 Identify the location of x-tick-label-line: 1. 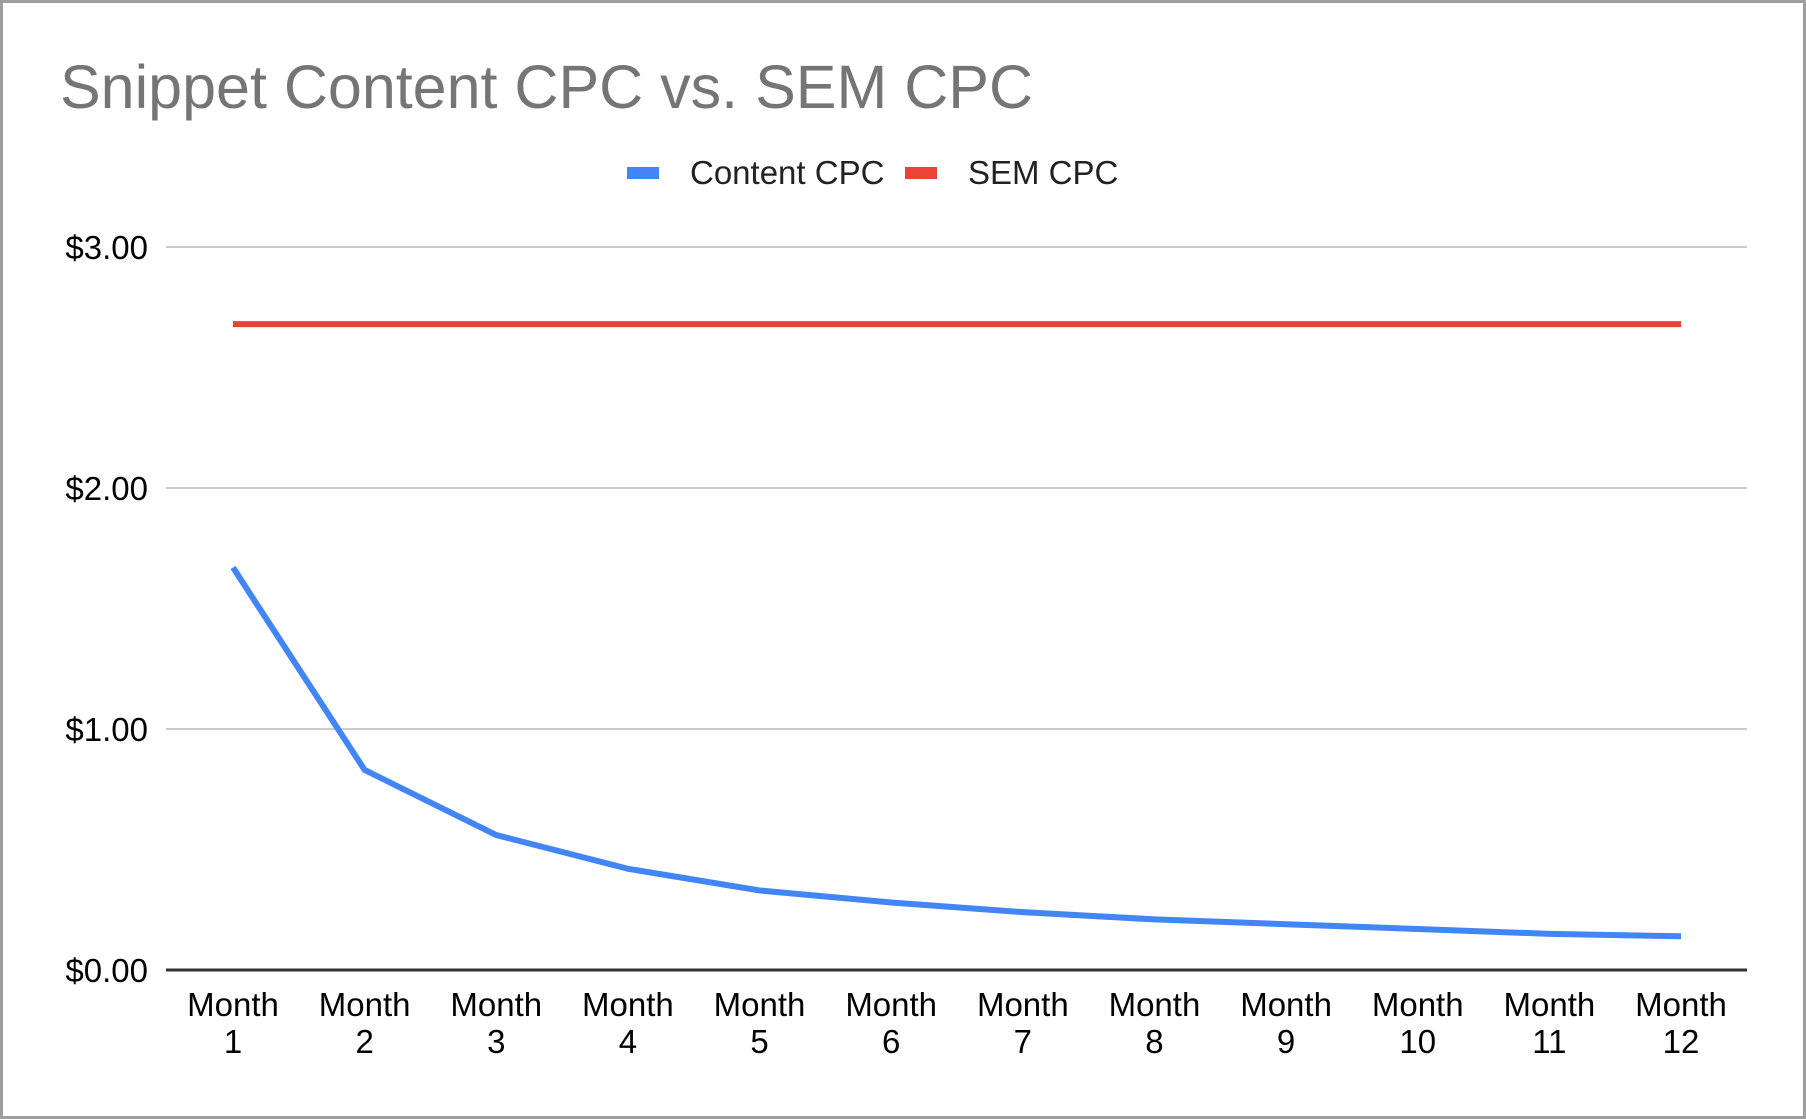
(233, 1041).